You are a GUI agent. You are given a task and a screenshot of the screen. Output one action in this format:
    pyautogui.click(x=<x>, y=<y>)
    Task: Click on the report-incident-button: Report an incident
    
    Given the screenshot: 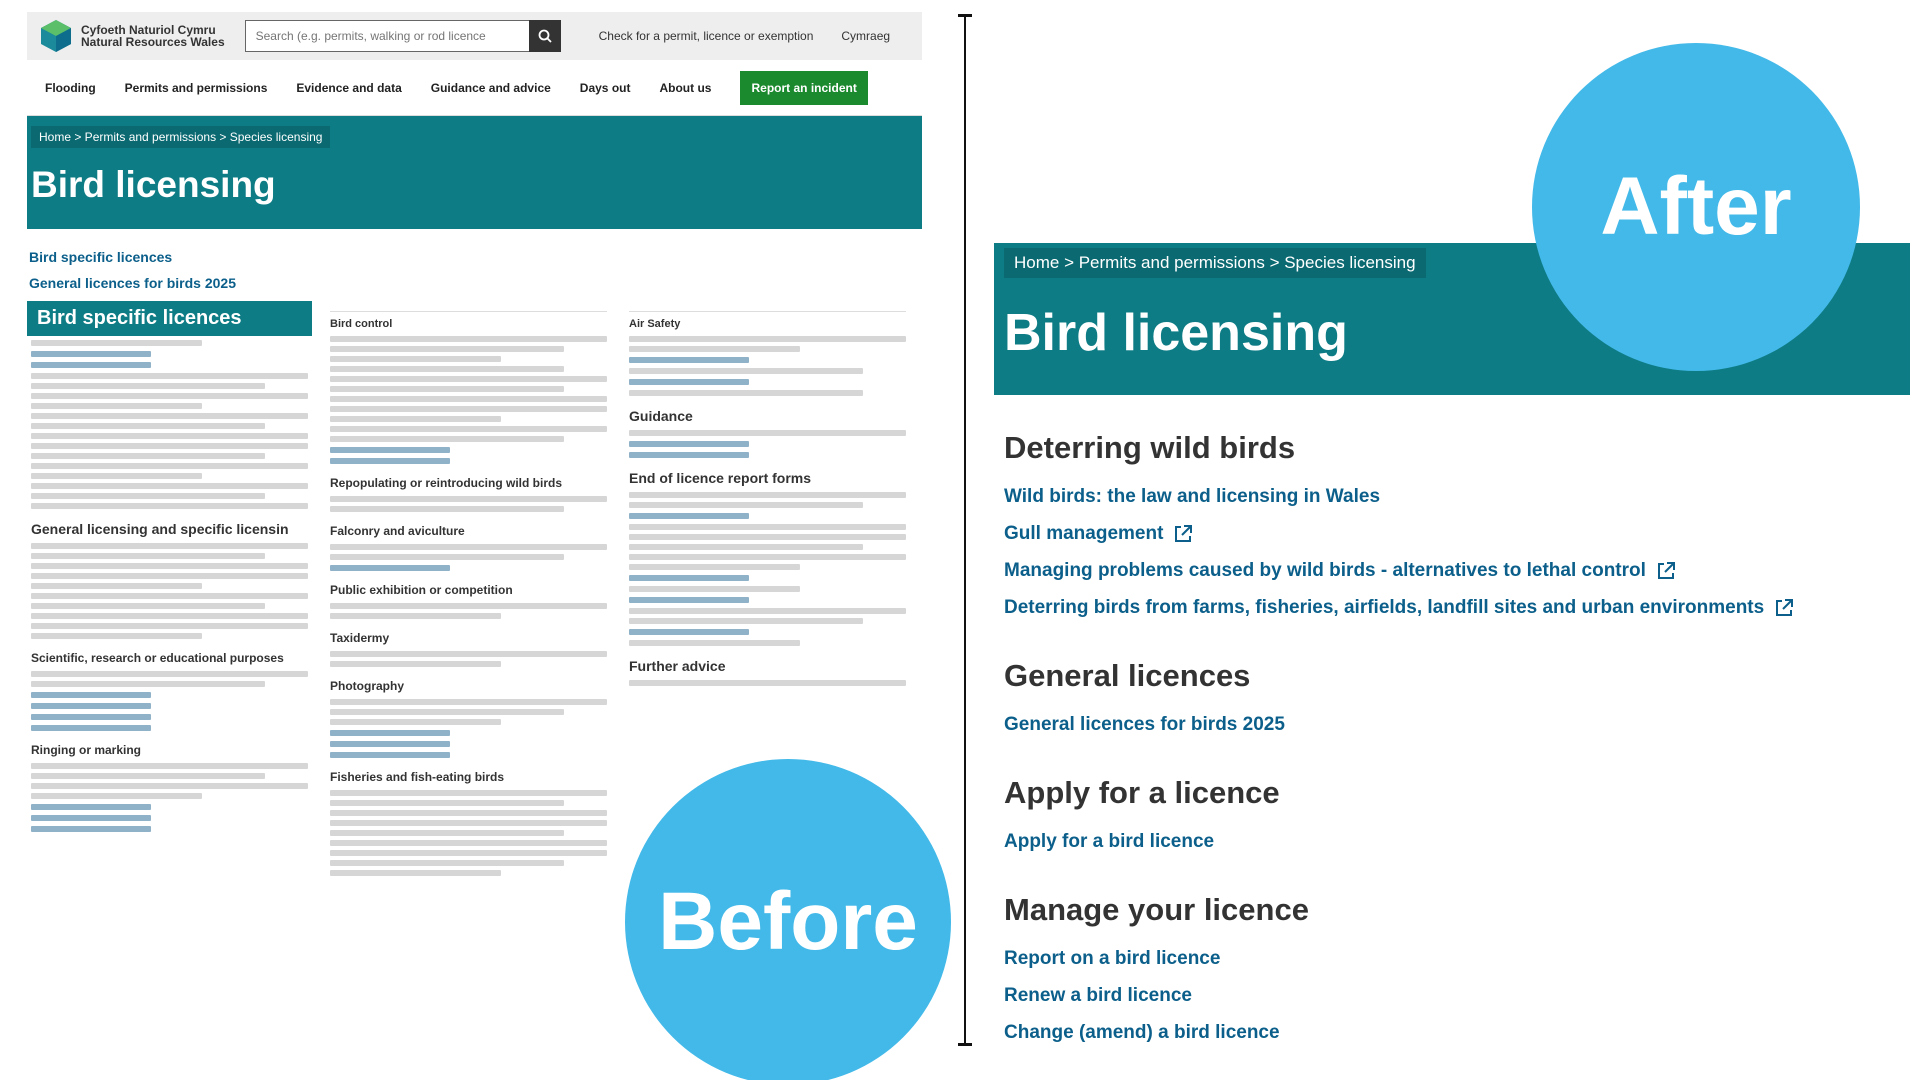 What is the action you would take?
    pyautogui.click(x=804, y=87)
    